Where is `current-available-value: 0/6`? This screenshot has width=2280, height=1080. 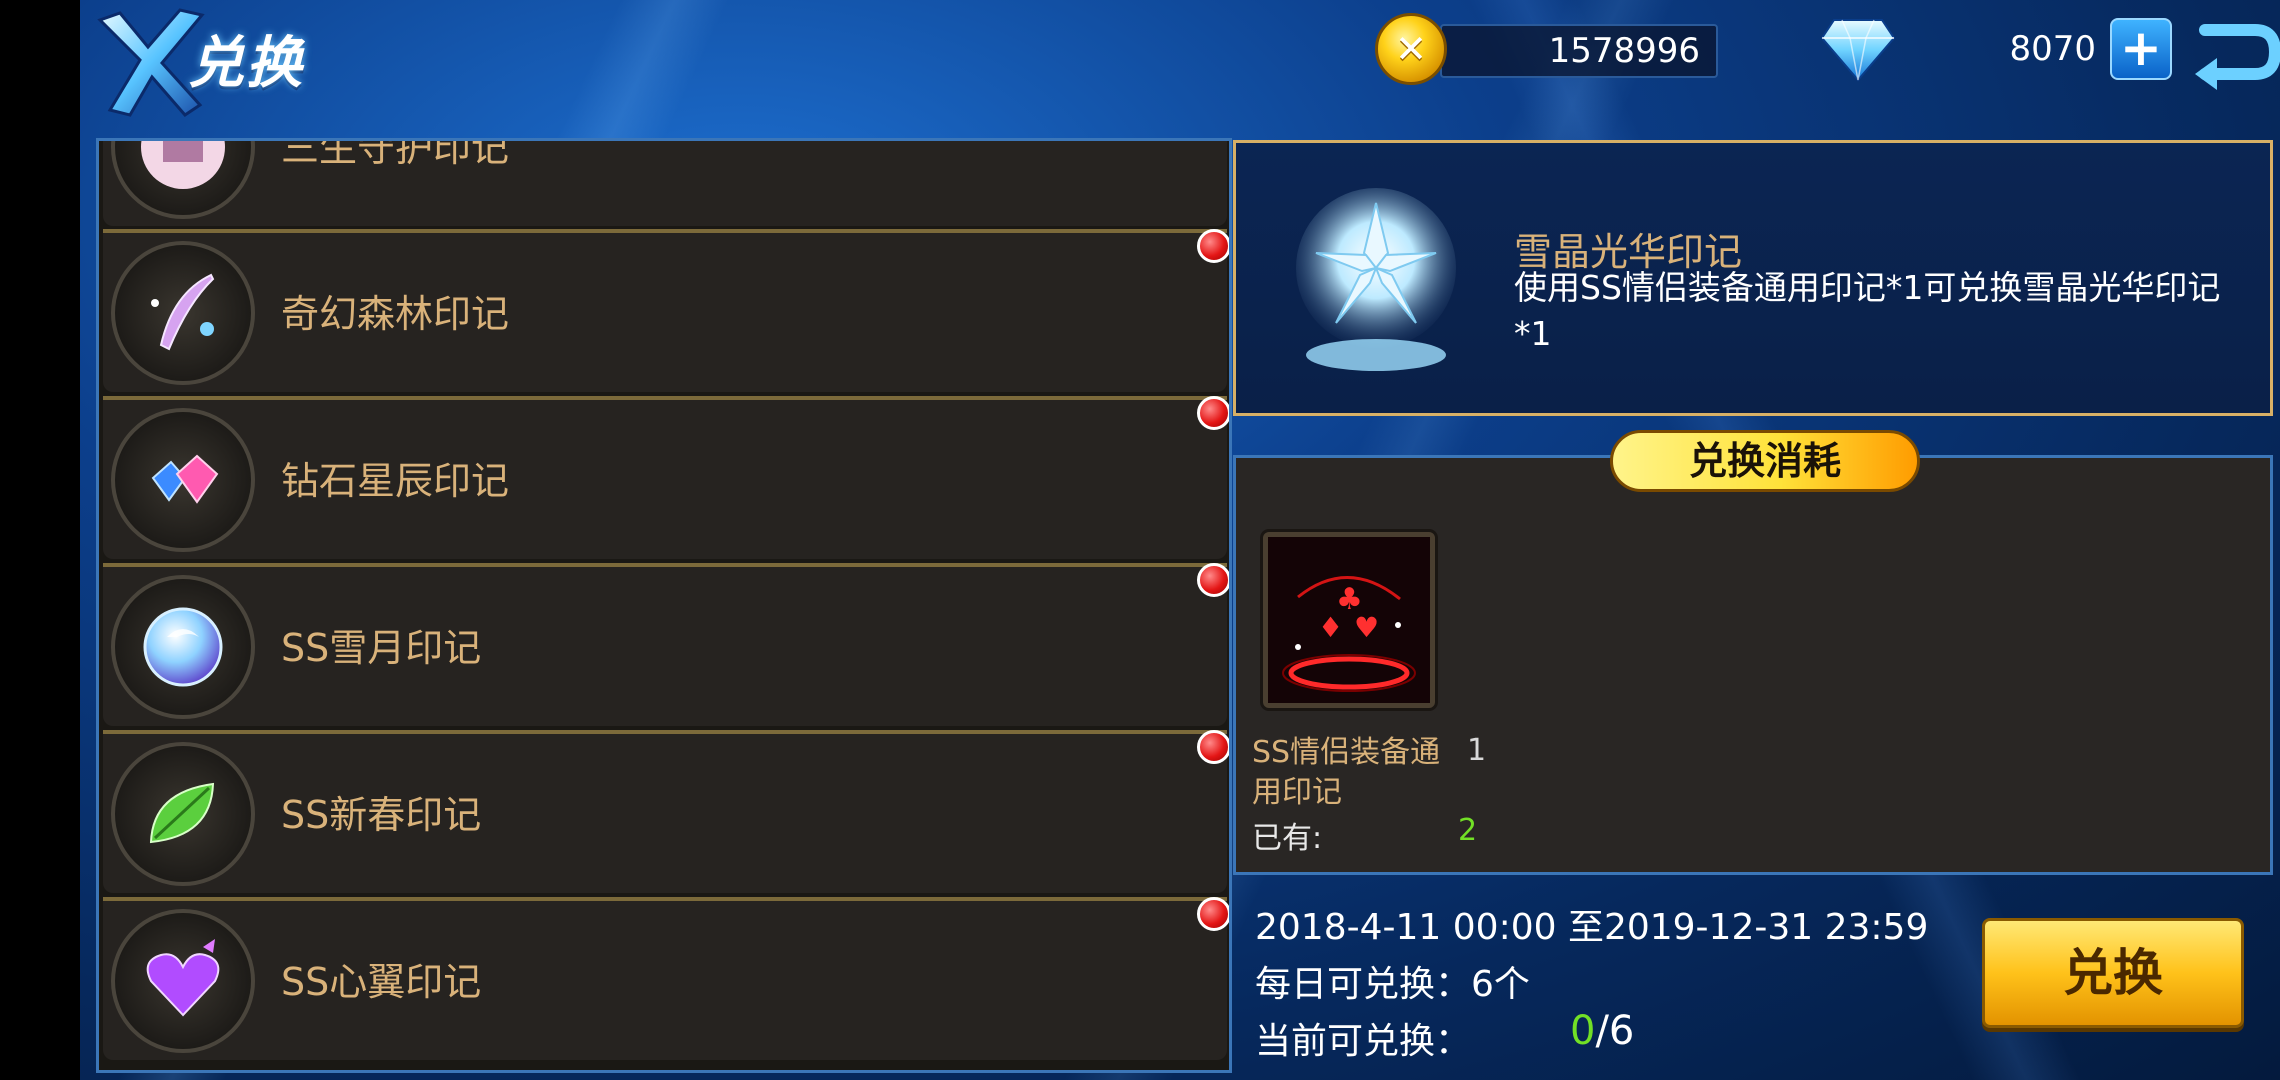
current-available-value: 0/6 is located at coordinates (1602, 1031).